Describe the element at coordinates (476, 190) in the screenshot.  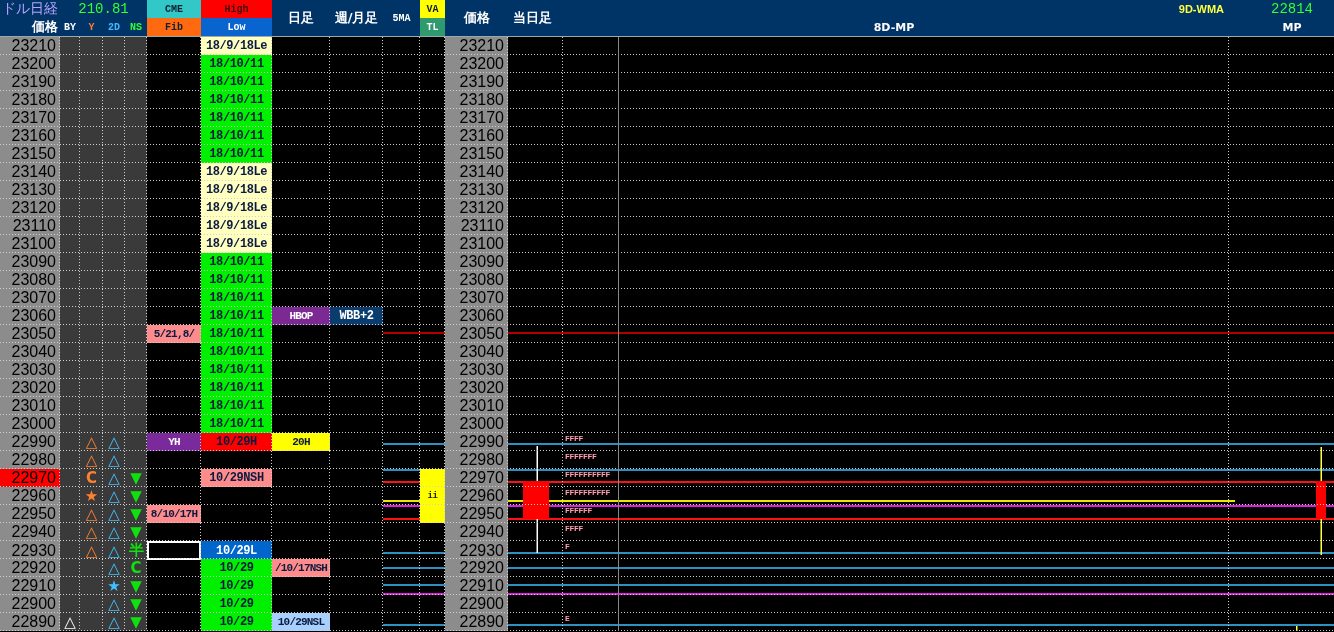
I see `price-label: 23130` at that location.